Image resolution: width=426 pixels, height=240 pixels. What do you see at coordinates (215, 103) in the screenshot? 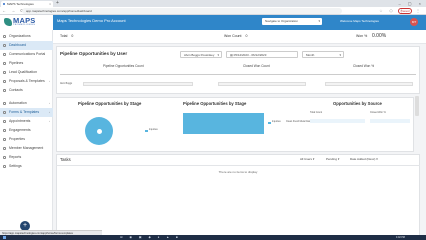
I see `stage-bar-title: Pipeline Opportunities by Stage` at bounding box center [215, 103].